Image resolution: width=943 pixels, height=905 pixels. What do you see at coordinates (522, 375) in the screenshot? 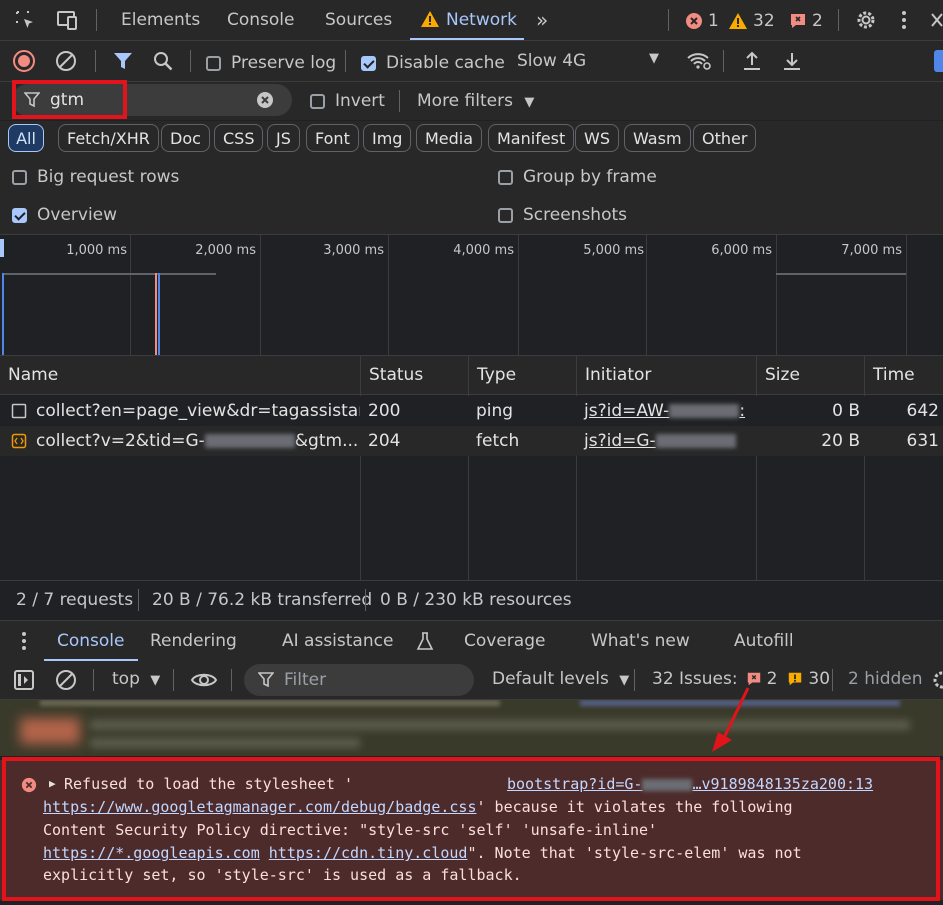
I see `column-type: Type` at bounding box center [522, 375].